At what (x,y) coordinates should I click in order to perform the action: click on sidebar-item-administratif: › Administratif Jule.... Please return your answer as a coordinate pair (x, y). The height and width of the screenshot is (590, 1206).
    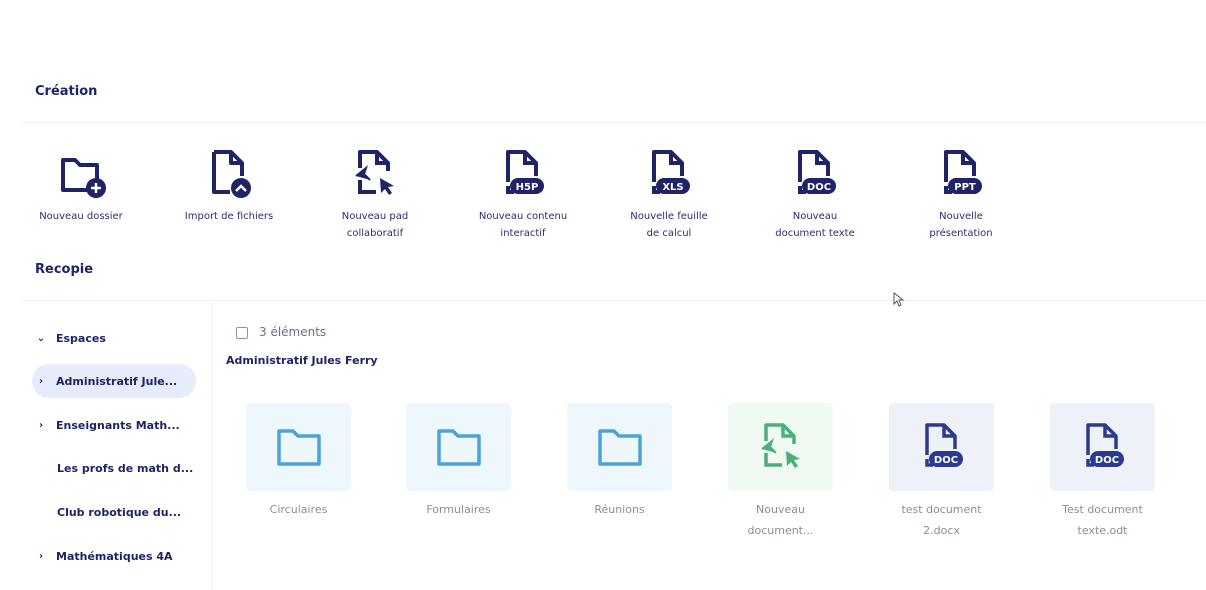
    Looking at the image, I should click on (114, 381).